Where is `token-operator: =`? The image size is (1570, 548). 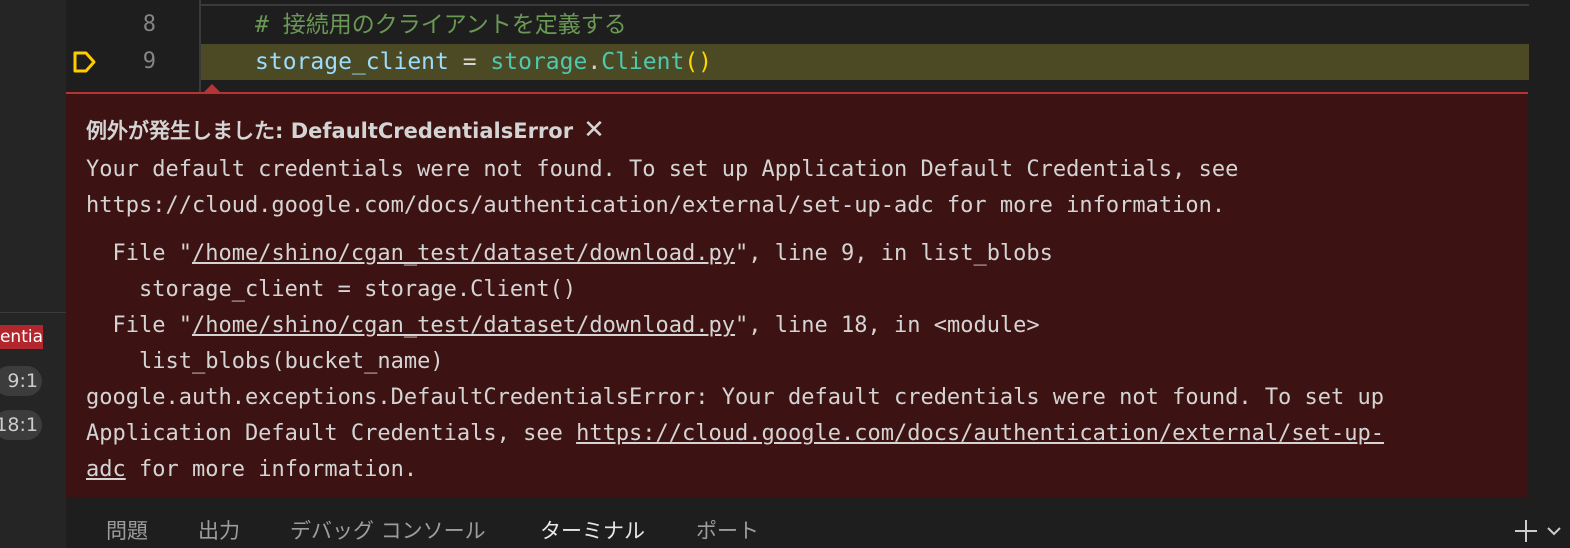 token-operator: = is located at coordinates (469, 62).